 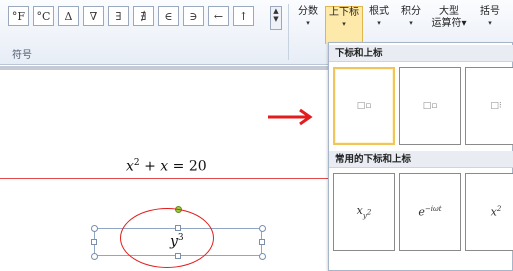 I want to click on symbol-left-arrow: ←, so click(x=218, y=16).